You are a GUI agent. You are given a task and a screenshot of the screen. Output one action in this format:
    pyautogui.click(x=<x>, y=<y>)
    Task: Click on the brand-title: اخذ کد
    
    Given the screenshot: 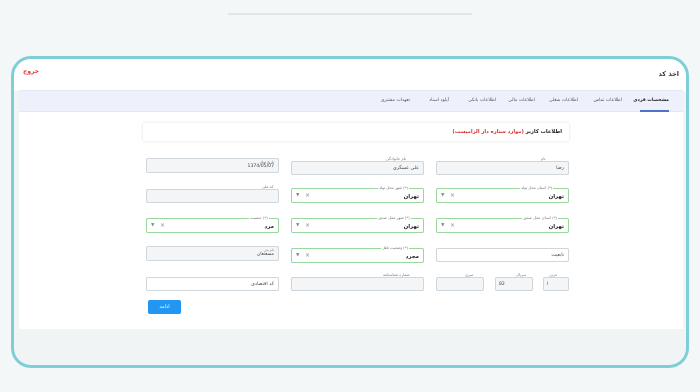 What is the action you would take?
    pyautogui.click(x=668, y=74)
    